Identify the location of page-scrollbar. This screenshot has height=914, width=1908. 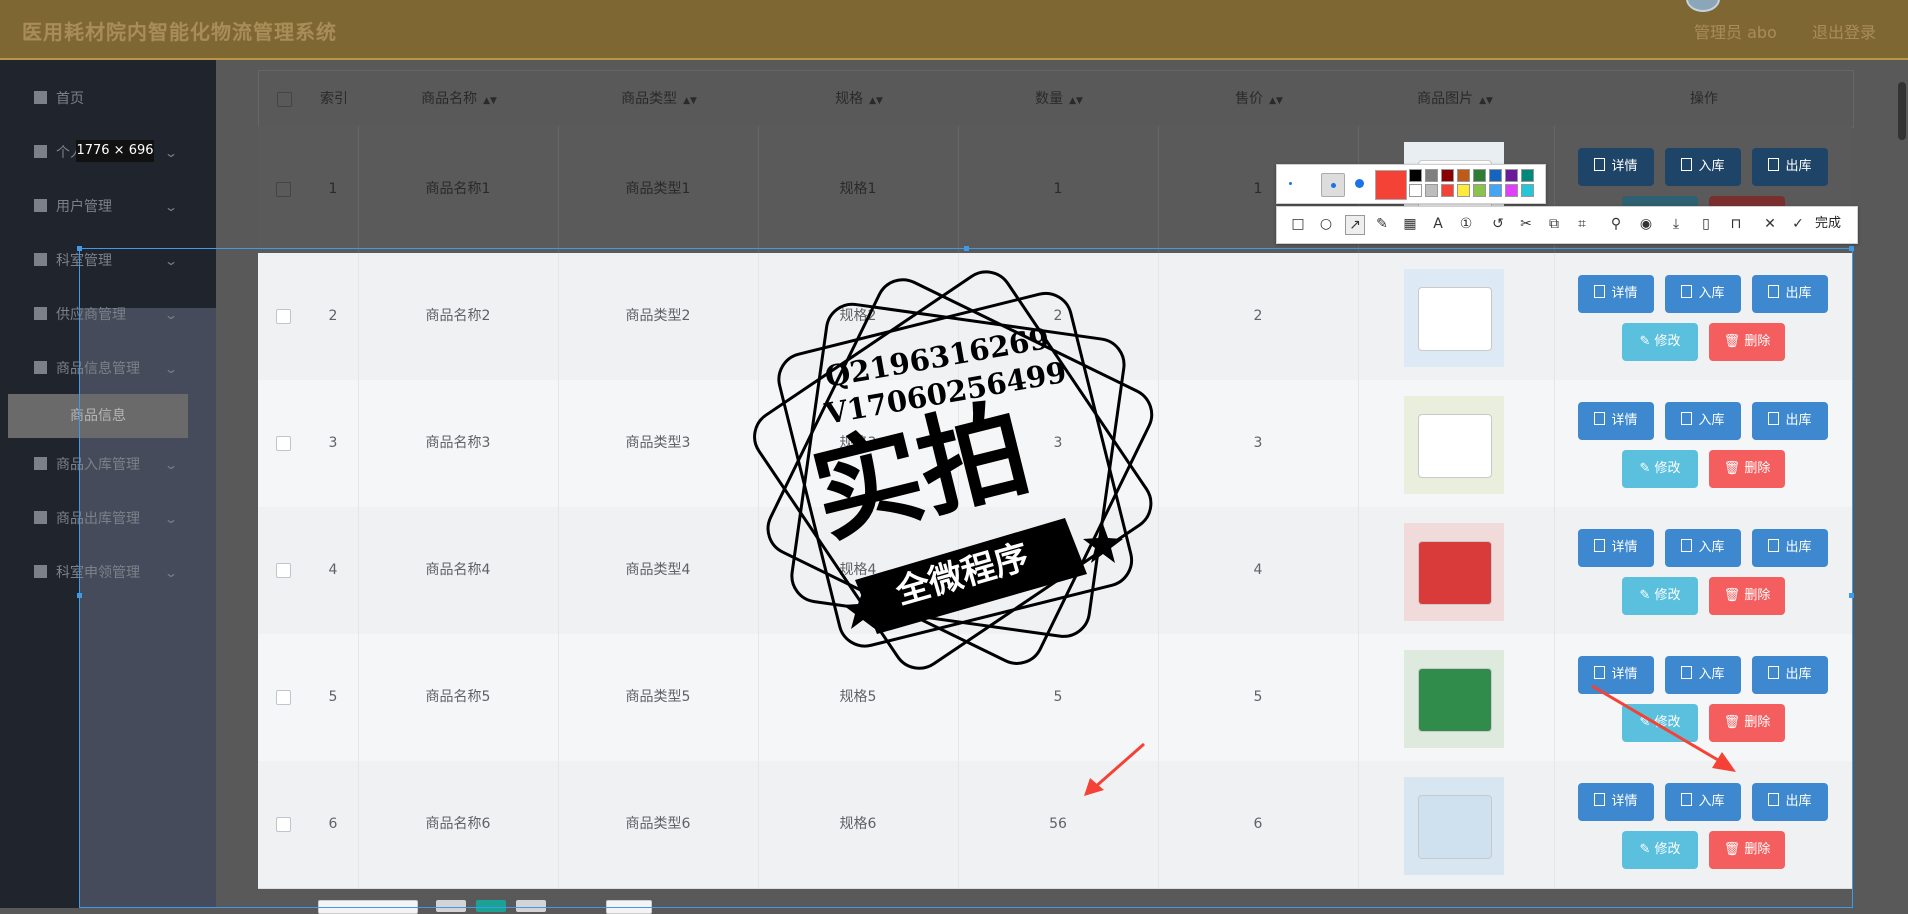
(1902, 111).